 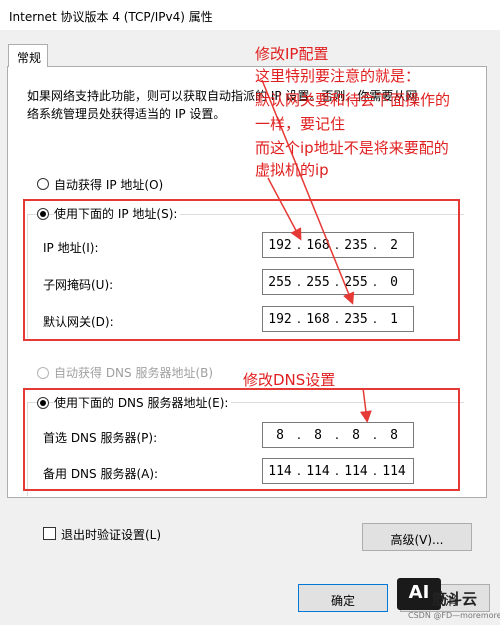 I want to click on annotation-note-2: 默认网关要和待会下面操作的, so click(x=353, y=100).